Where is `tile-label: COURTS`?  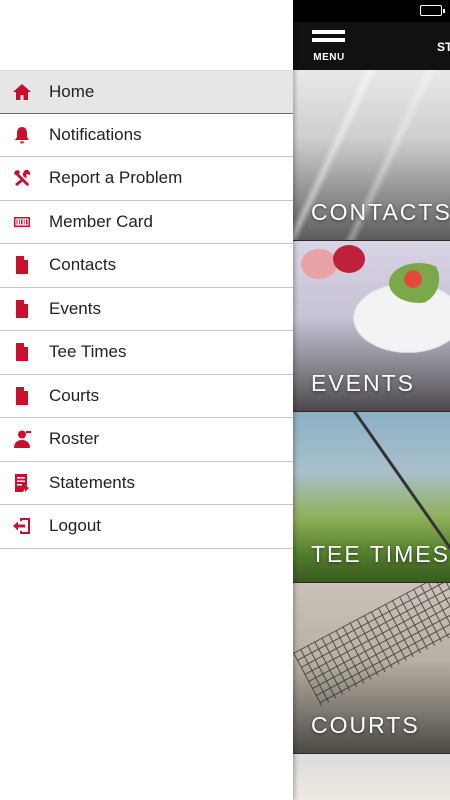
tile-label: COURTS is located at coordinates (365, 725).